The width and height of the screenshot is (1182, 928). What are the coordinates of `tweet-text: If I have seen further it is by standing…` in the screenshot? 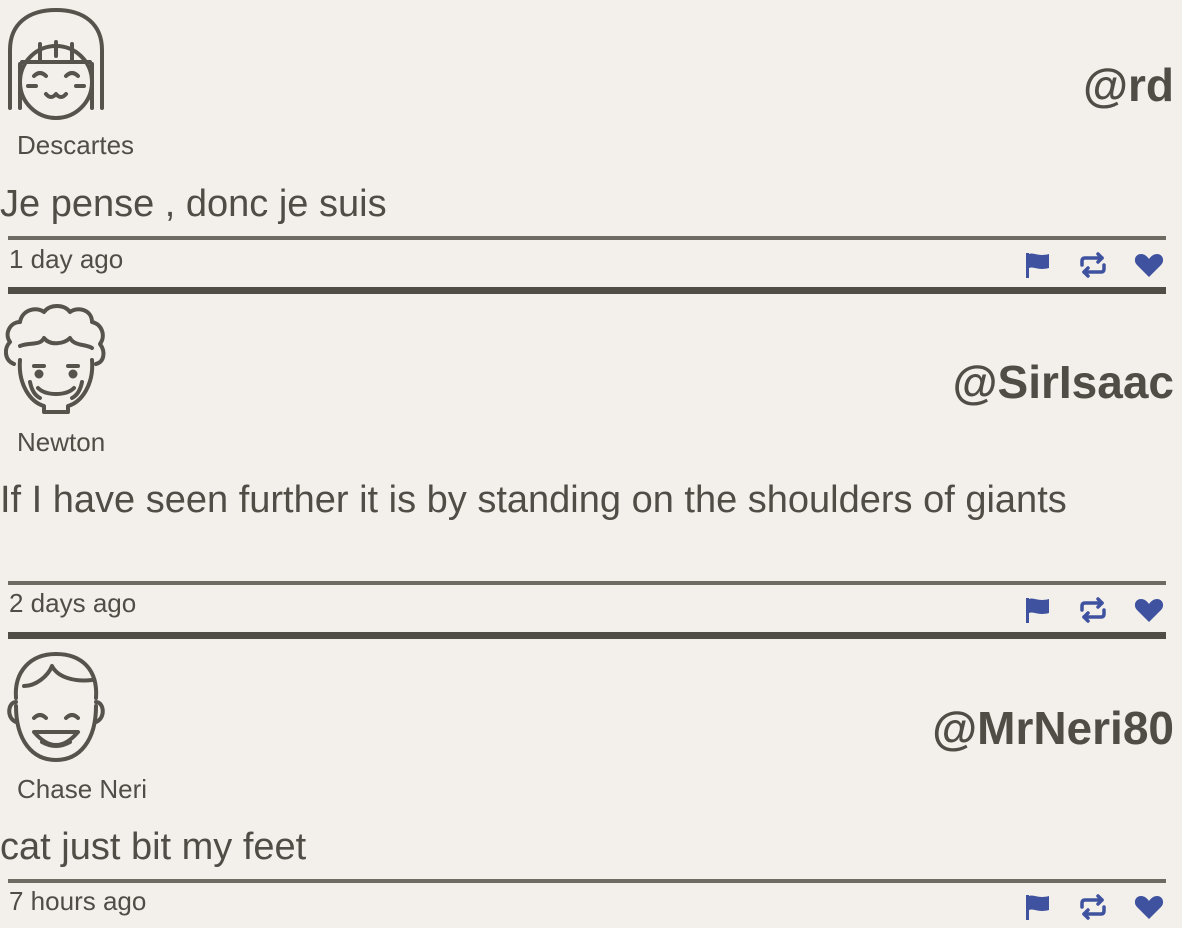 It's located at (533, 500).